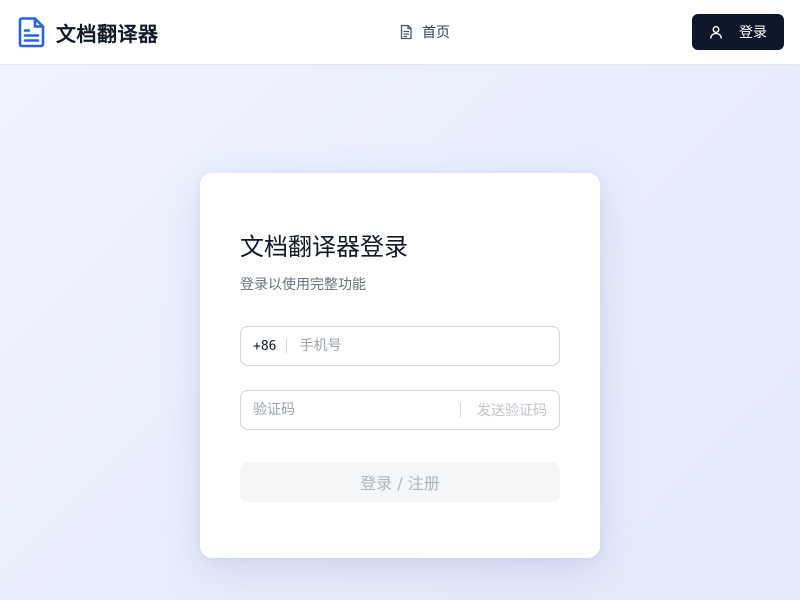 The width and height of the screenshot is (800, 600). I want to click on brand: 文档翻译器, so click(88, 32).